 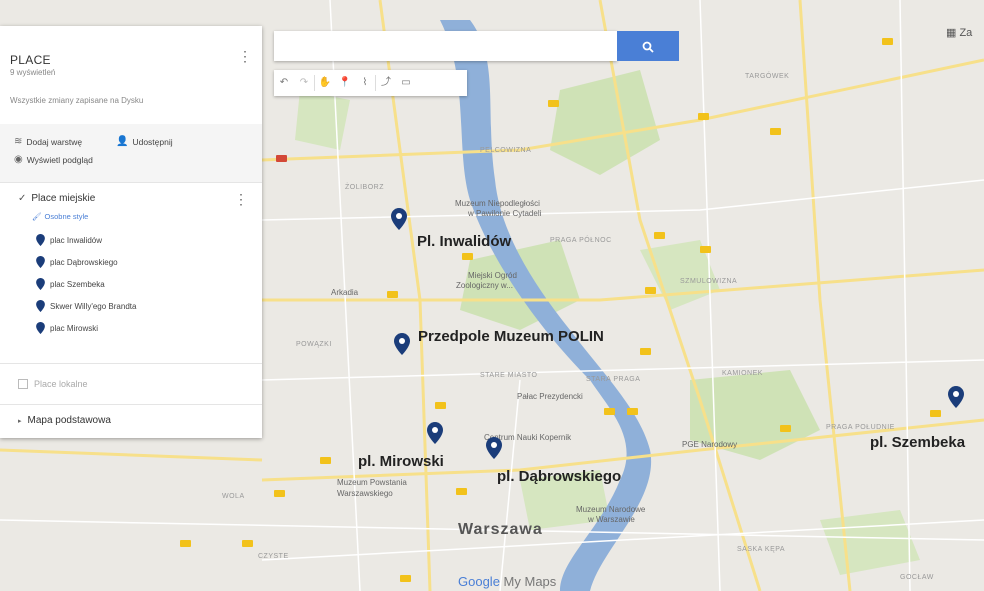 What do you see at coordinates (365, 83) in the screenshot?
I see `line-icon: ⌇` at bounding box center [365, 83].